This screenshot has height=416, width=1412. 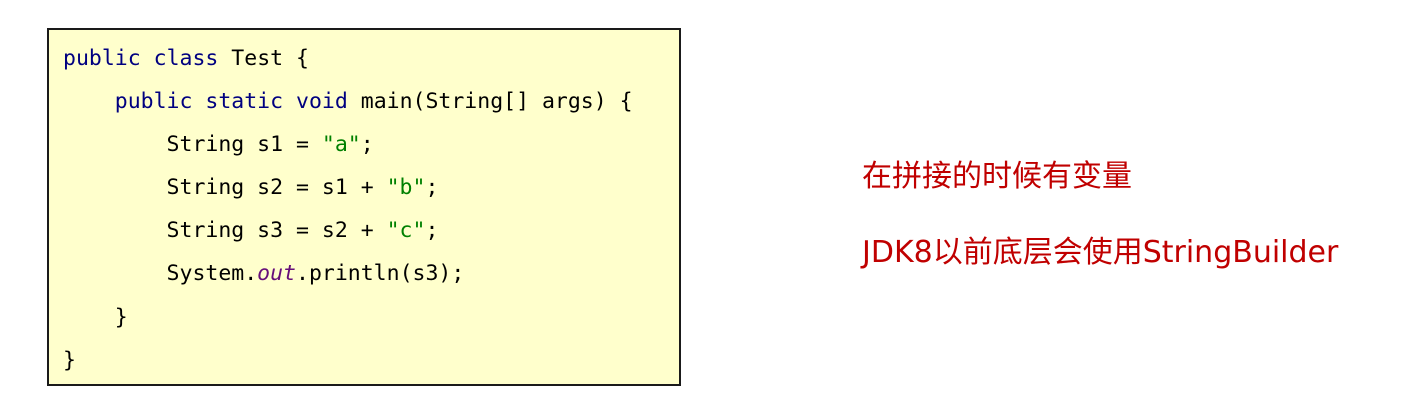 I want to click on code-line: String s3 = s2 + "c";, so click(x=251, y=231).